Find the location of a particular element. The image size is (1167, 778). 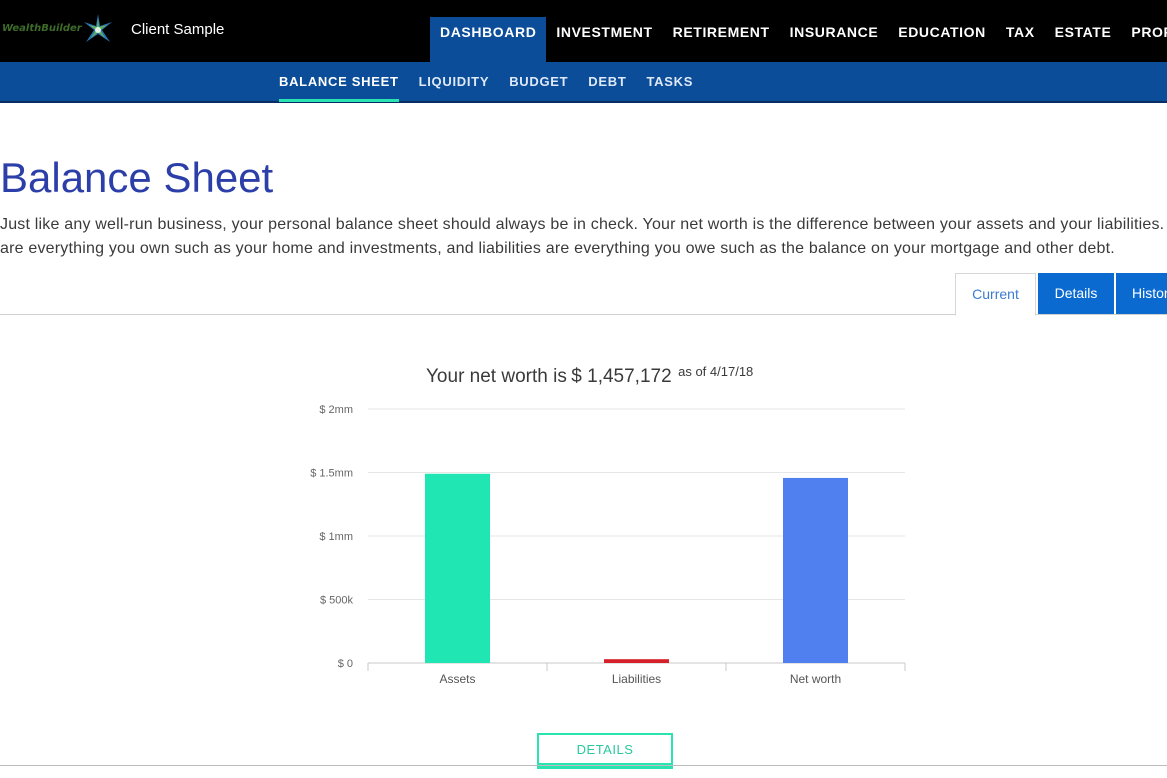

y-tick-label: $ 1mm is located at coordinates (336, 537).